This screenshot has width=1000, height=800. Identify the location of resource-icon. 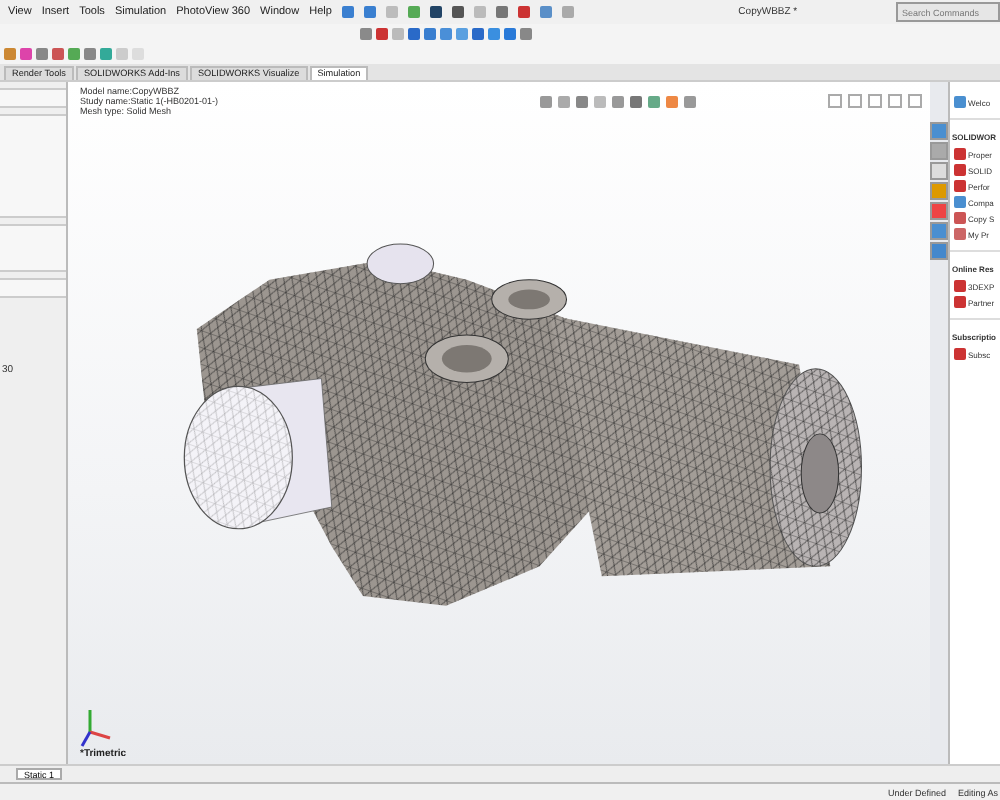
(960, 354).